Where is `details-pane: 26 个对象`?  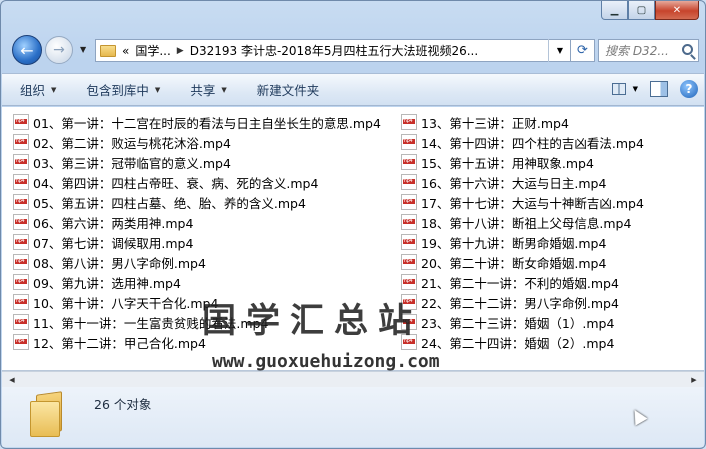
details-pane: 26 个对象 is located at coordinates (353, 417).